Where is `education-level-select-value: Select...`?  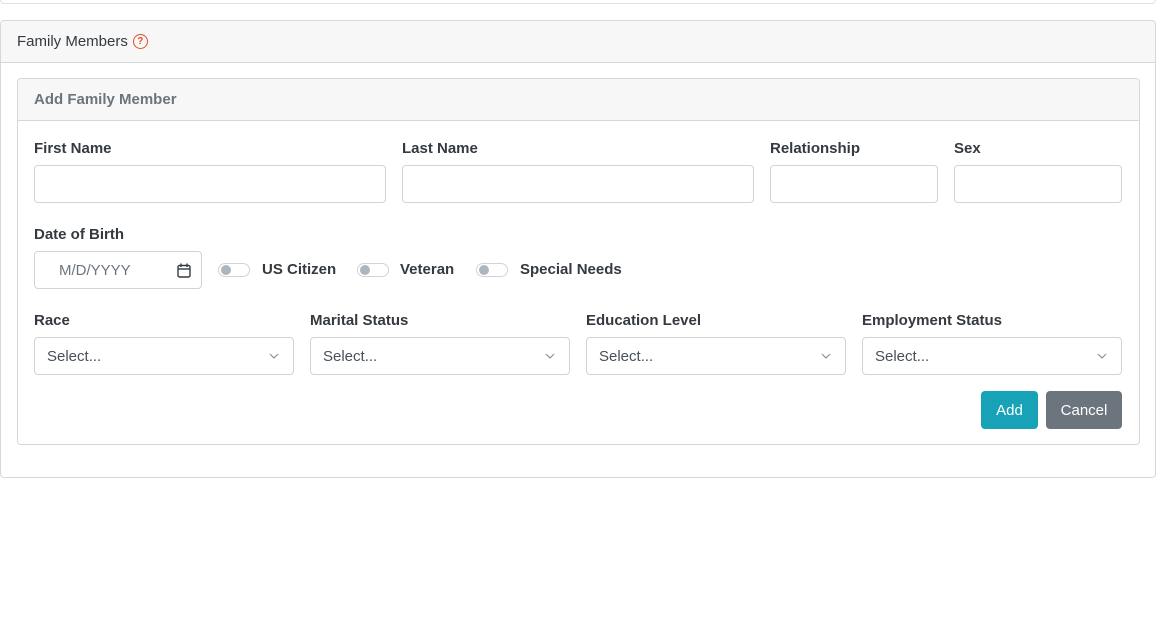
education-level-select-value: Select... is located at coordinates (626, 356).